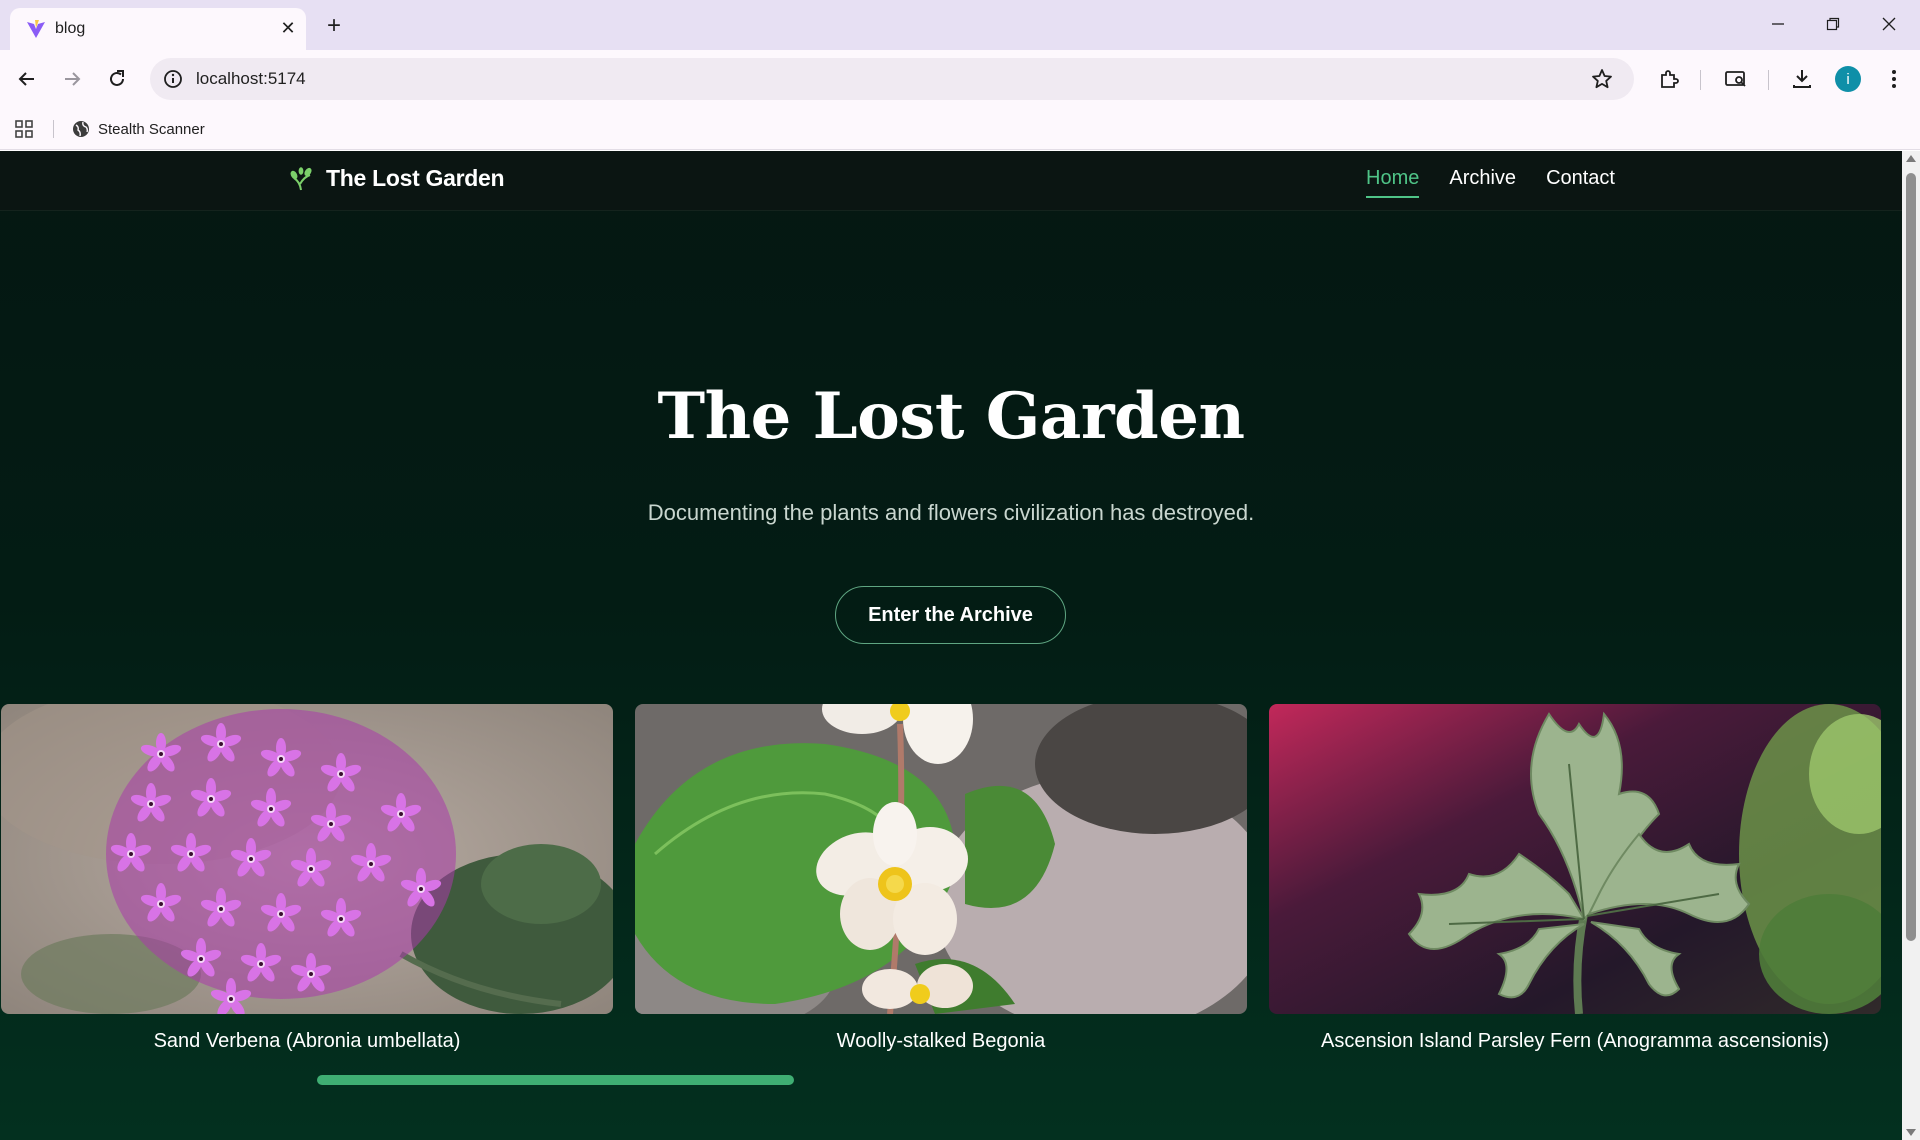 Image resolution: width=1920 pixels, height=1140 pixels. I want to click on brand: The Lost Garden, so click(397, 178).